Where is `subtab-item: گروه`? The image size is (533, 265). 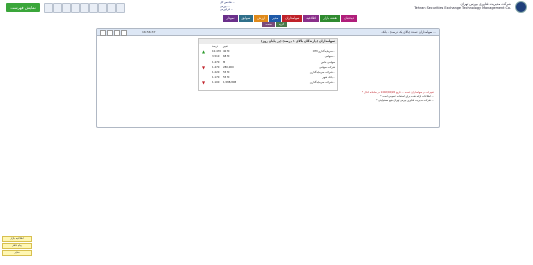 subtab-item: گروه is located at coordinates (281, 24).